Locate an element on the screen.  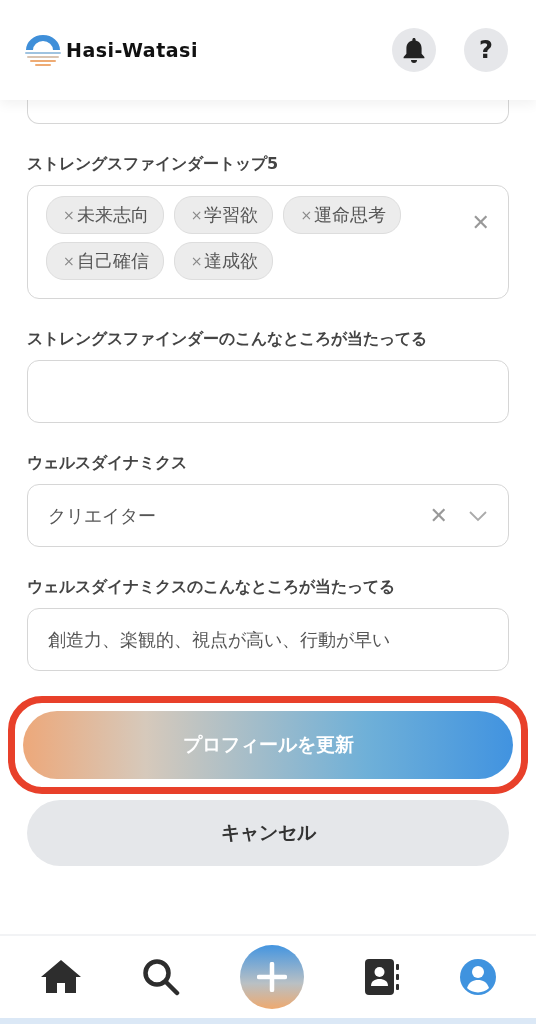
plus-icon is located at coordinates (272, 977).